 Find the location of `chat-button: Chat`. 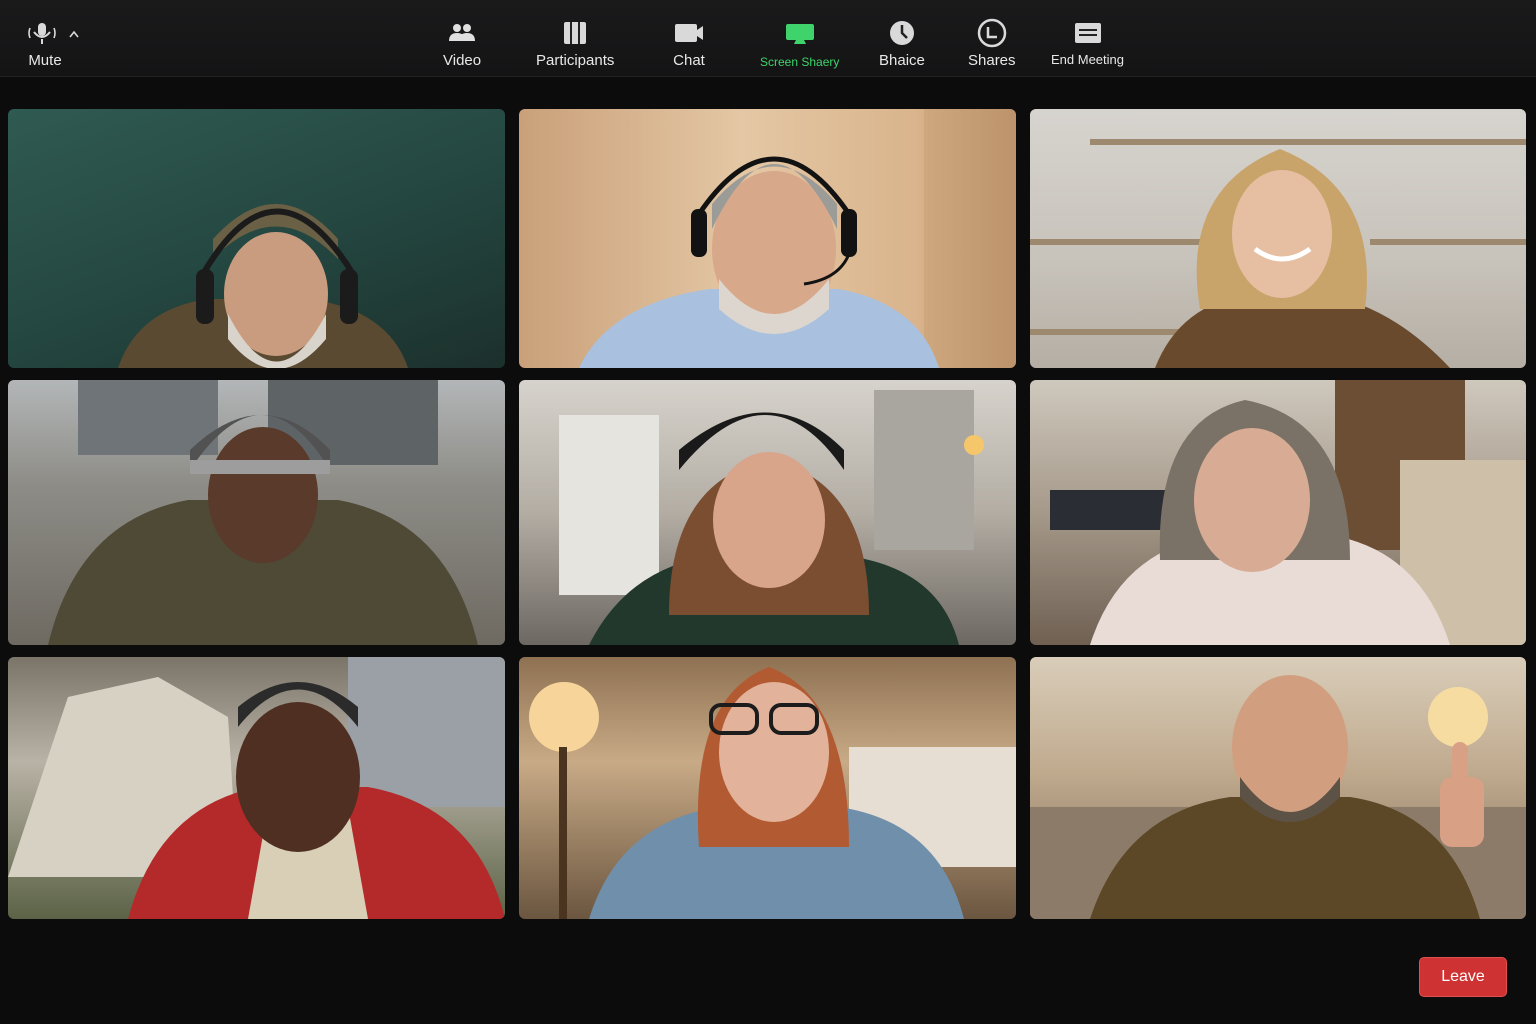

chat-button: Chat is located at coordinates (689, 43).